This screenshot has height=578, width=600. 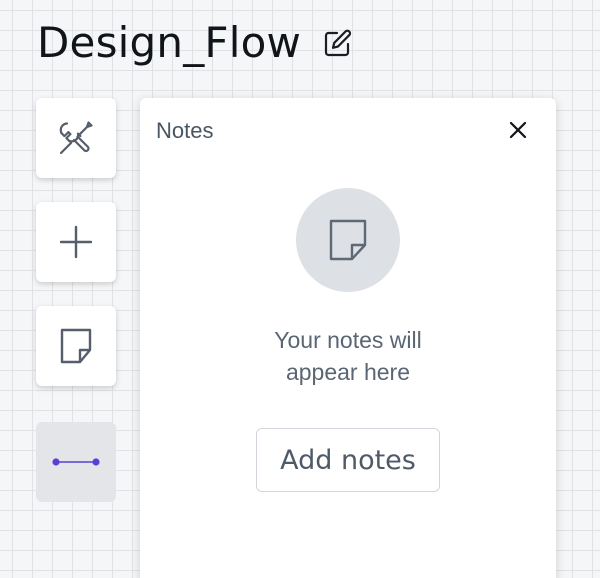 I want to click on pencil-square-icon, so click(x=338, y=42).